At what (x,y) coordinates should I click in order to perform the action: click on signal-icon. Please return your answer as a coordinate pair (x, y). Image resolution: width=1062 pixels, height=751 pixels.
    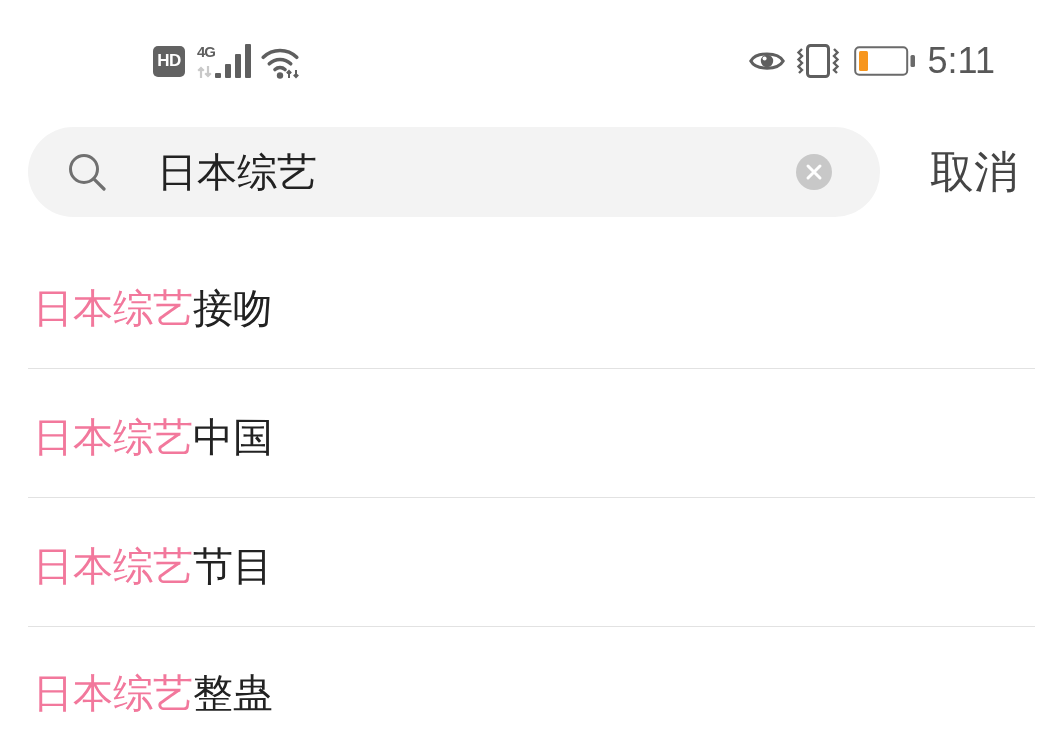
    Looking at the image, I should click on (233, 61).